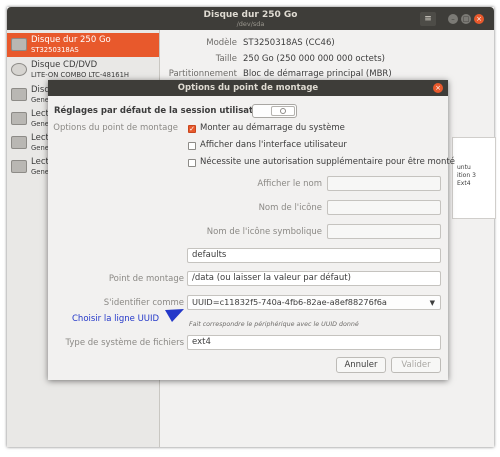 This screenshot has height=457, width=500. What do you see at coordinates (432, 303) in the screenshot?
I see `chevron-down-icon: ▼` at bounding box center [432, 303].